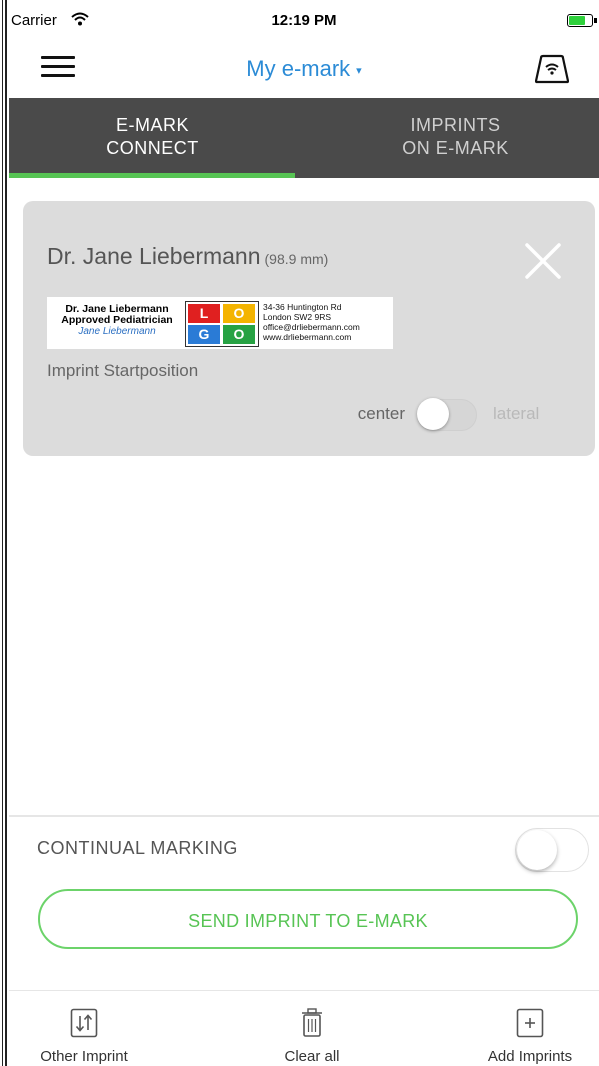 This screenshot has height=1066, width=599. I want to click on tab-label-line2: ON E-MARK, so click(455, 148).